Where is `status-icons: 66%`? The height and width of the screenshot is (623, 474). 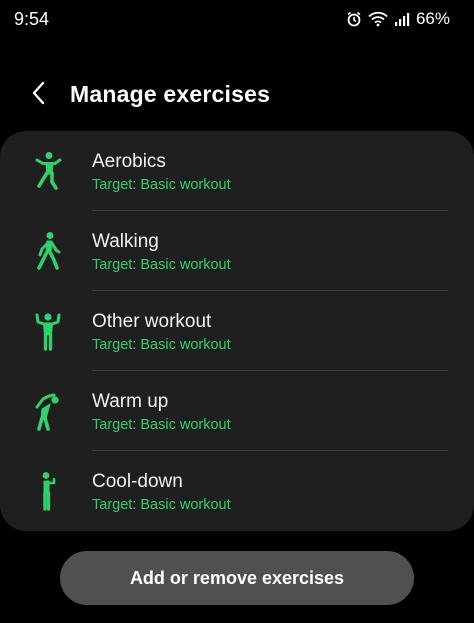
status-icons: 66% is located at coordinates (398, 19).